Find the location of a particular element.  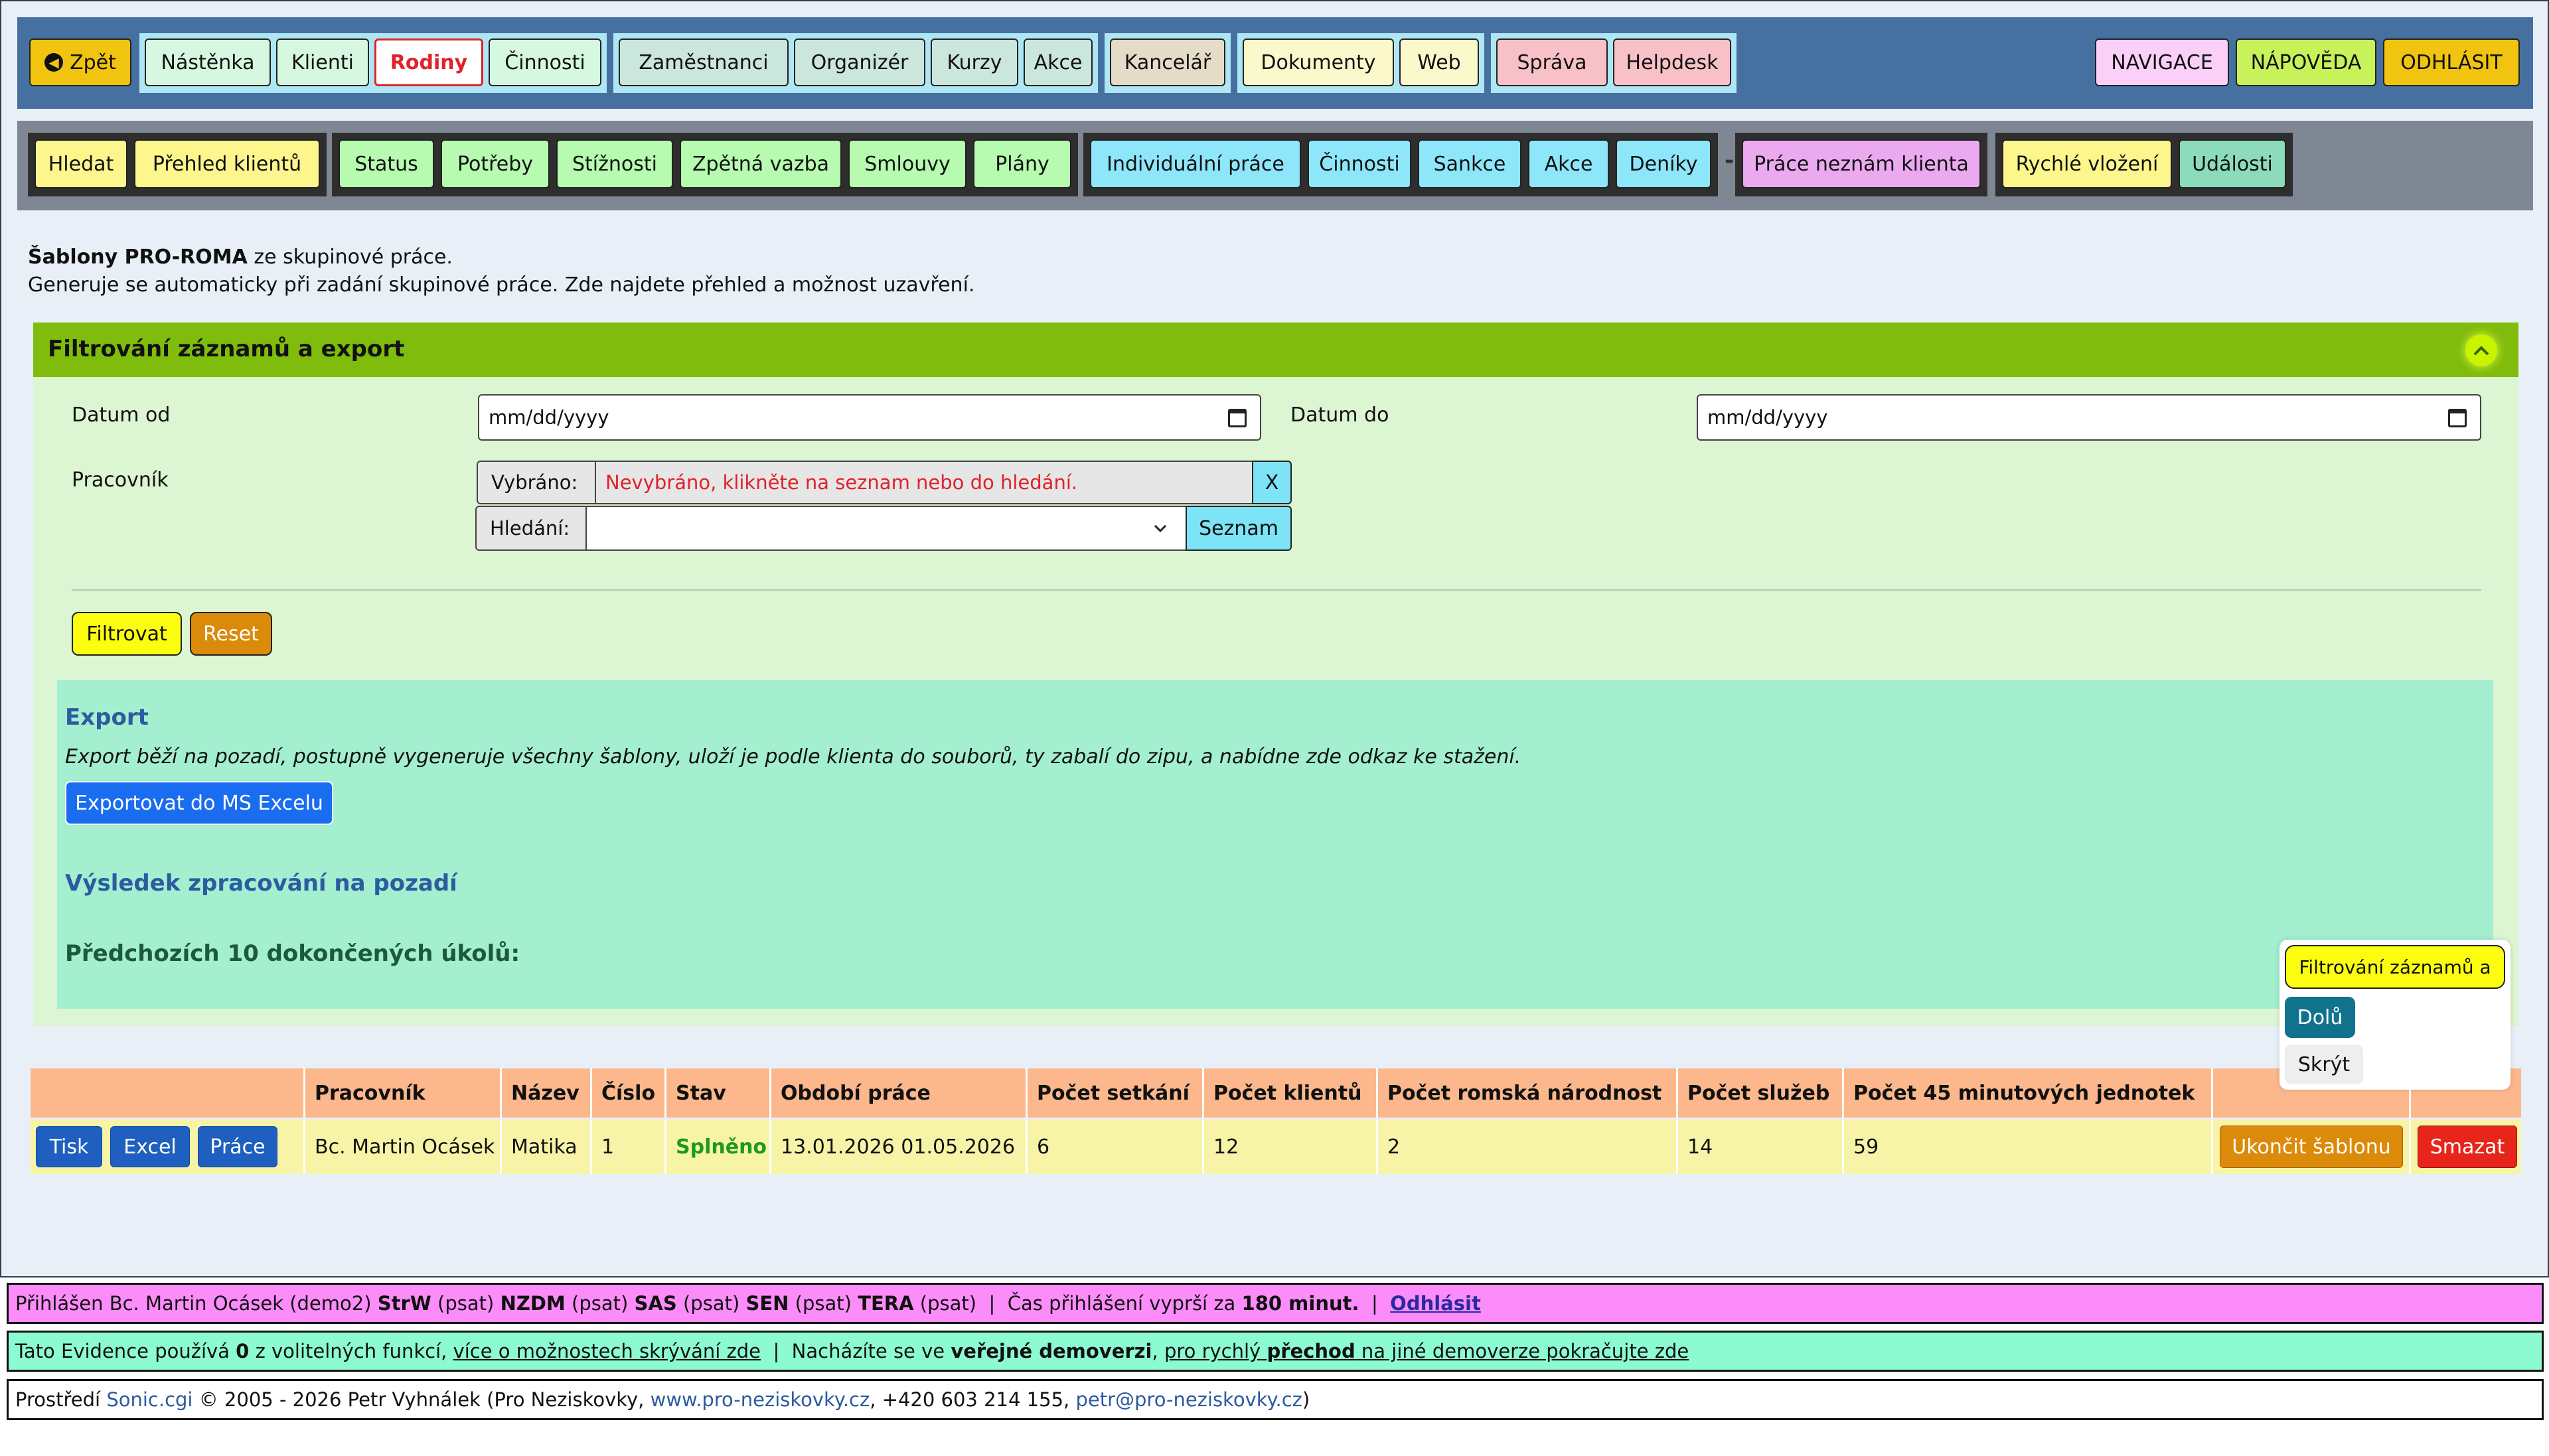

subnav-stiznosti: Stížnosti is located at coordinates (614, 163).